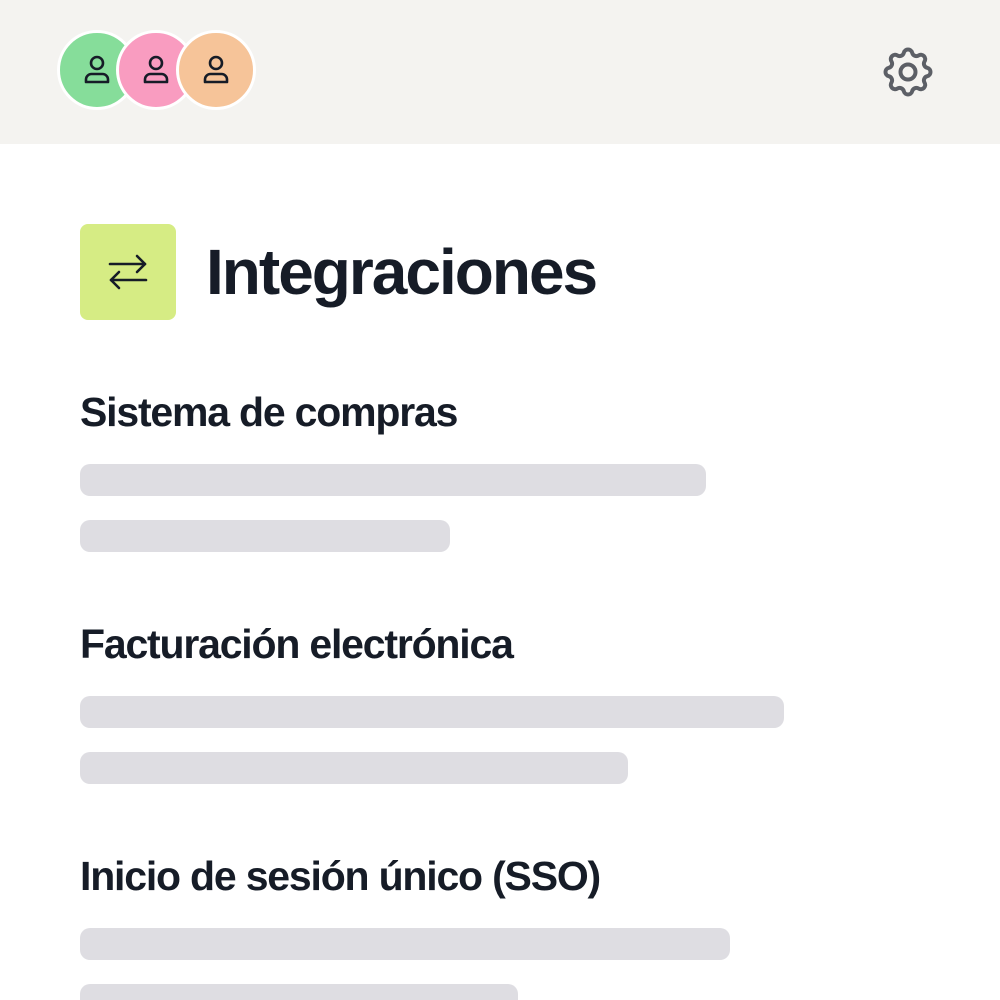 The width and height of the screenshot is (1000, 1000). What do you see at coordinates (269, 412) in the screenshot?
I see `section-title-purchasing: Sistema de compras` at bounding box center [269, 412].